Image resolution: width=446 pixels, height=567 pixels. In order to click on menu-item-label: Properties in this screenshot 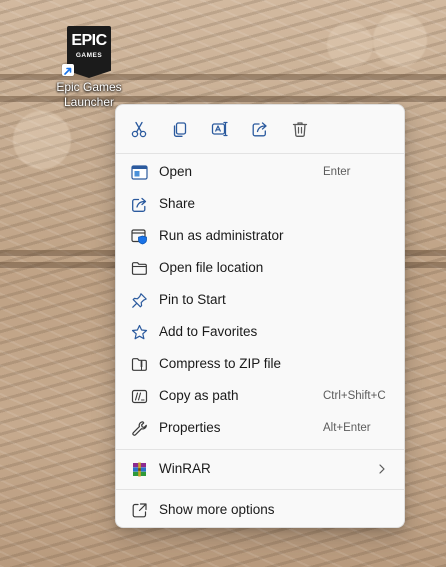, I will do `click(190, 427)`.